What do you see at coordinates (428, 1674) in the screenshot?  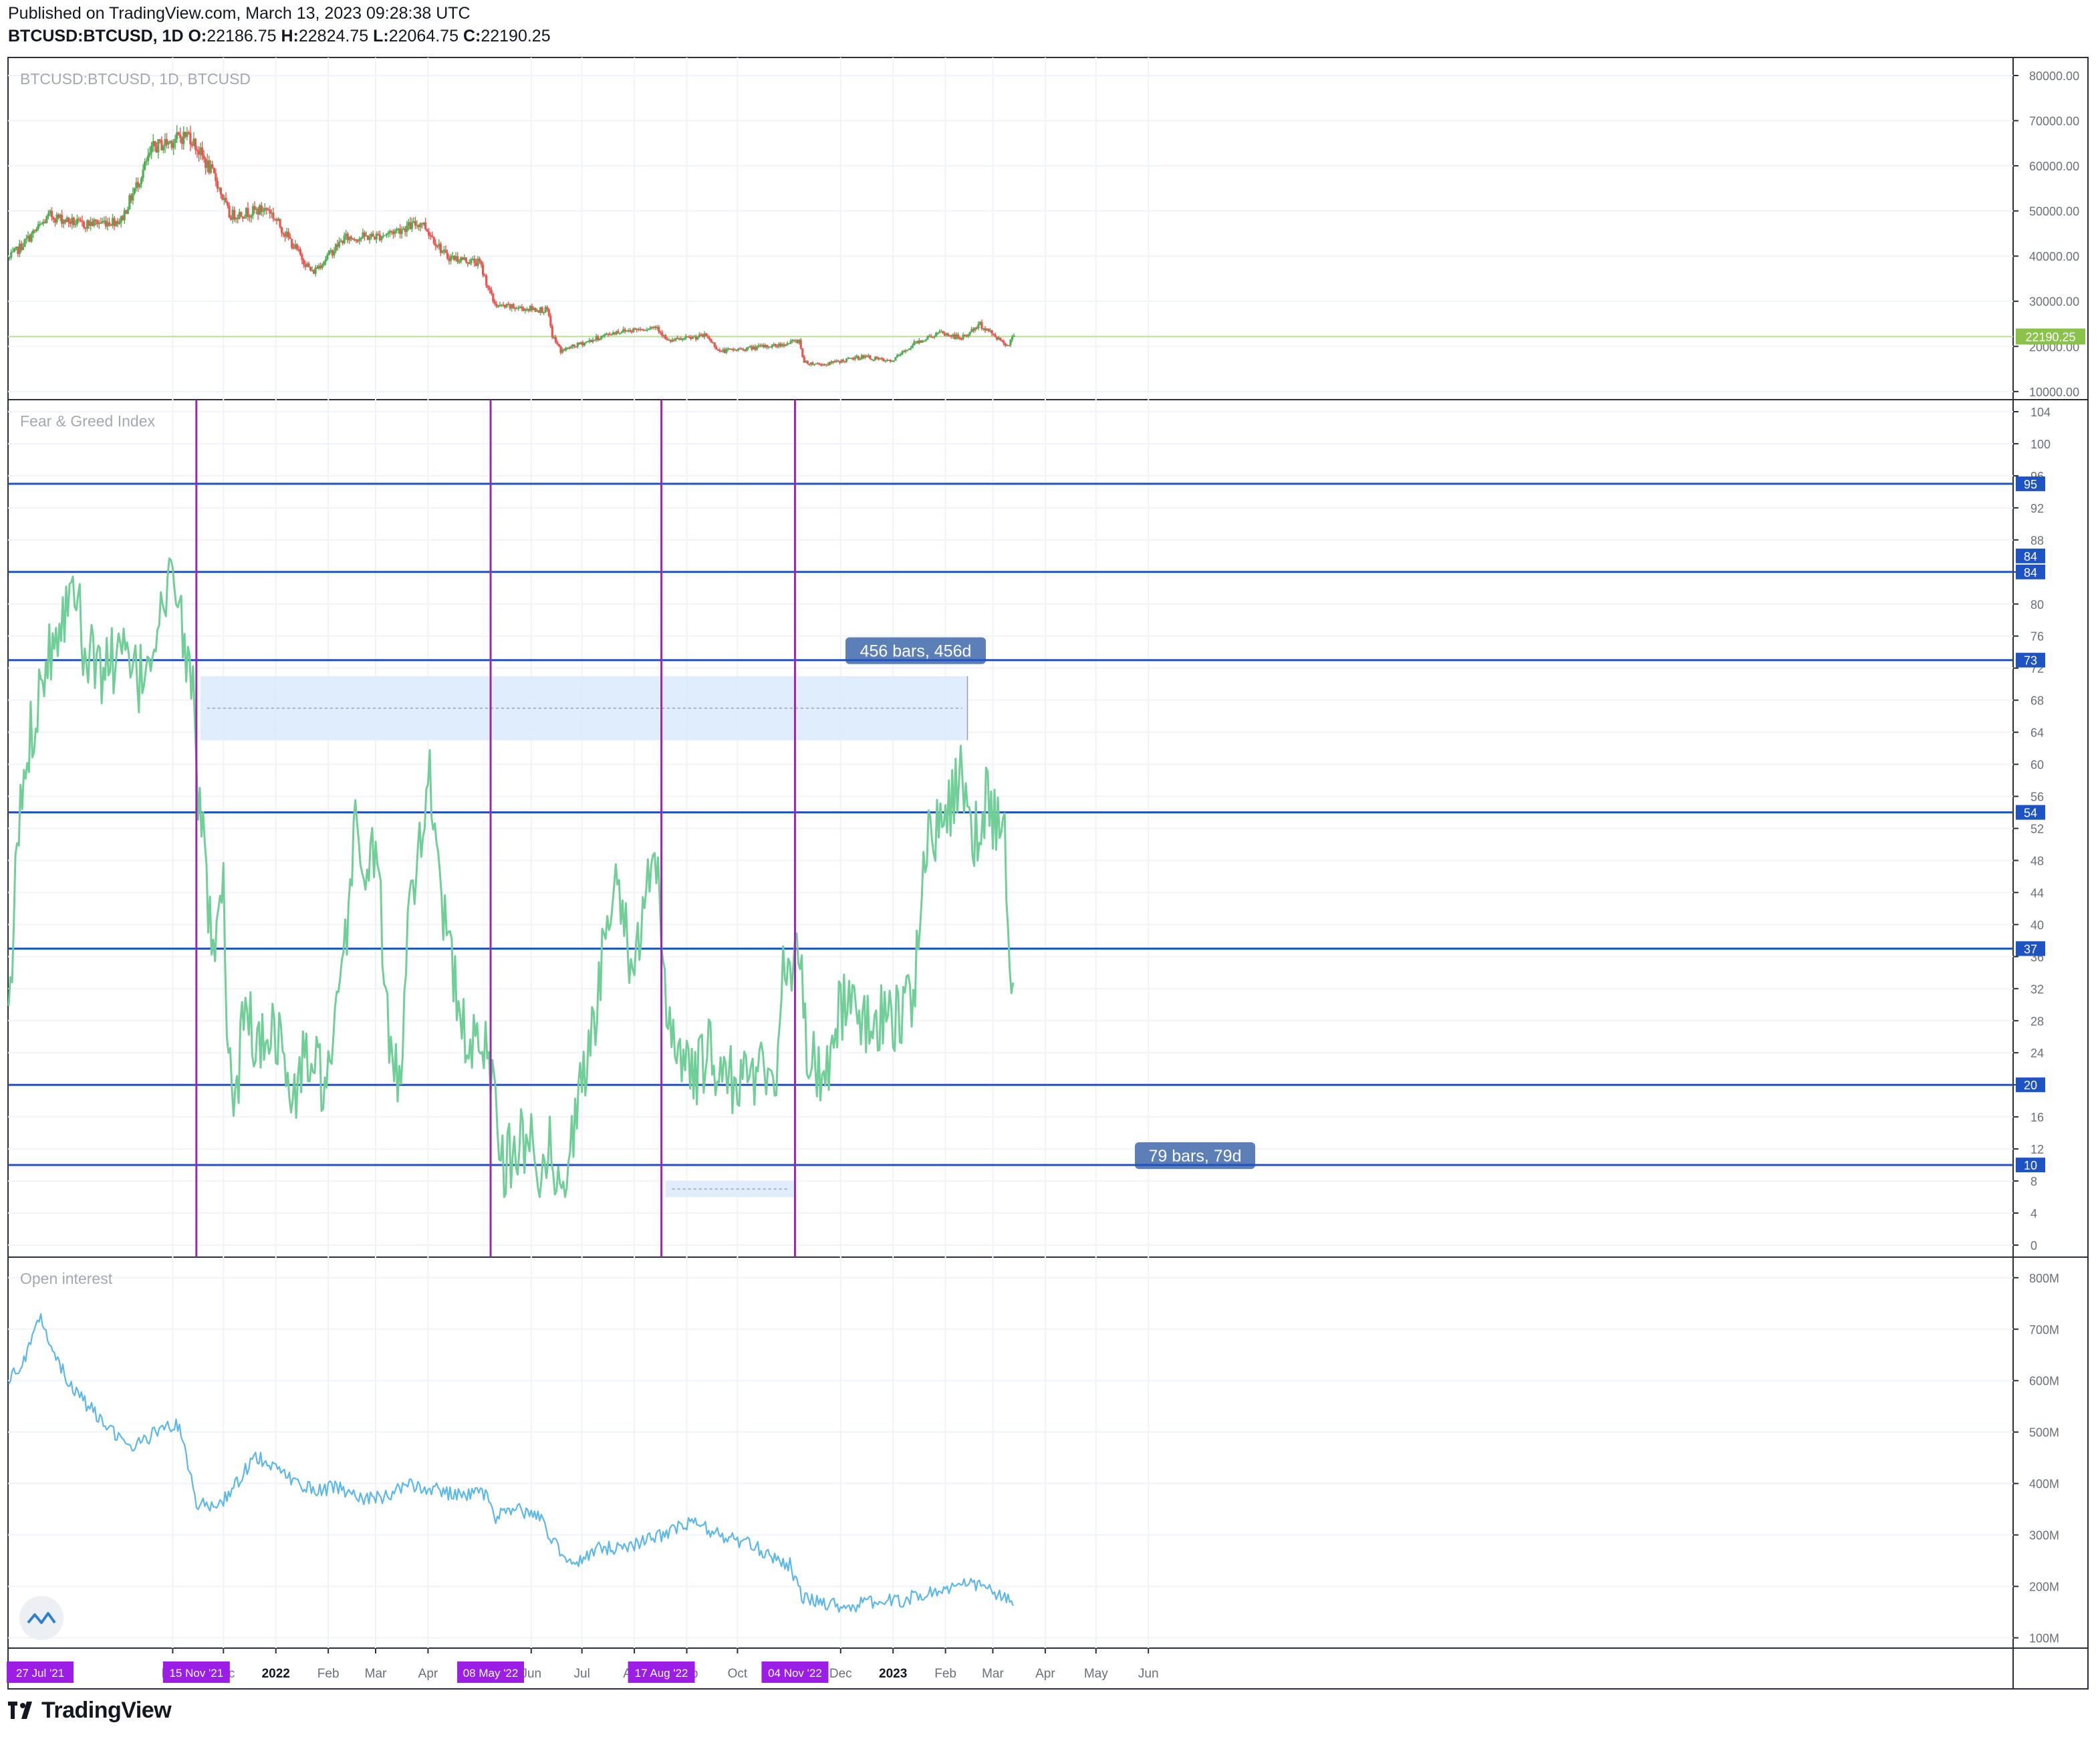 I see `time-tick-label: Apr` at bounding box center [428, 1674].